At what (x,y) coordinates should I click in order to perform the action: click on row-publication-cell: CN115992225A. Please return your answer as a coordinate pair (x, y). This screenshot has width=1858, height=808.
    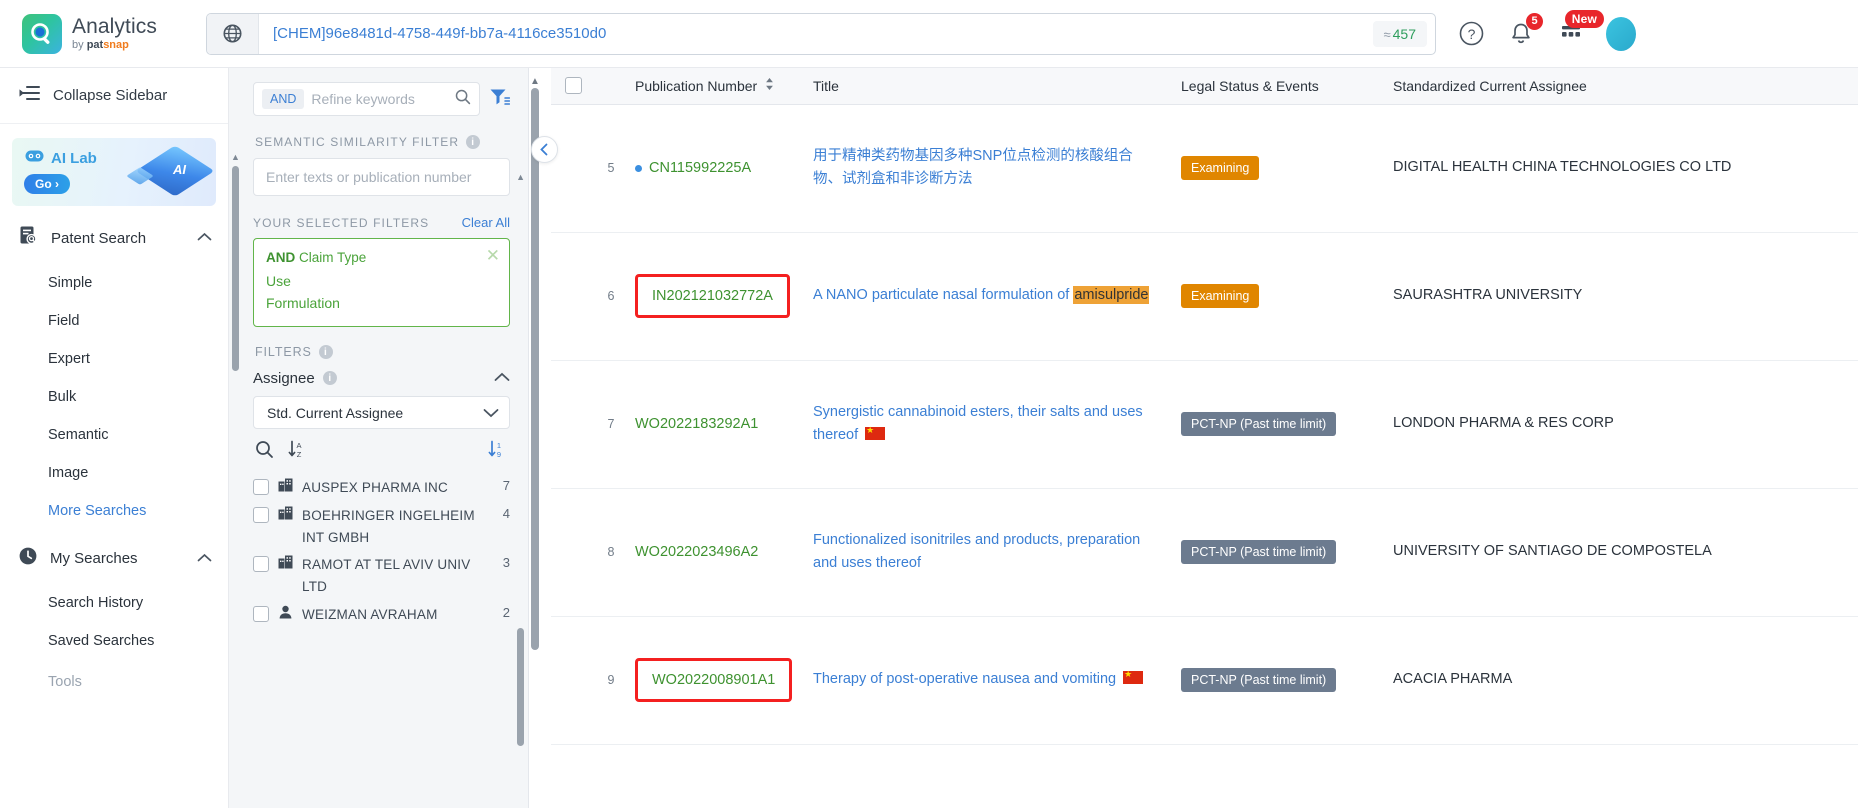
    Looking at the image, I should click on (714, 168).